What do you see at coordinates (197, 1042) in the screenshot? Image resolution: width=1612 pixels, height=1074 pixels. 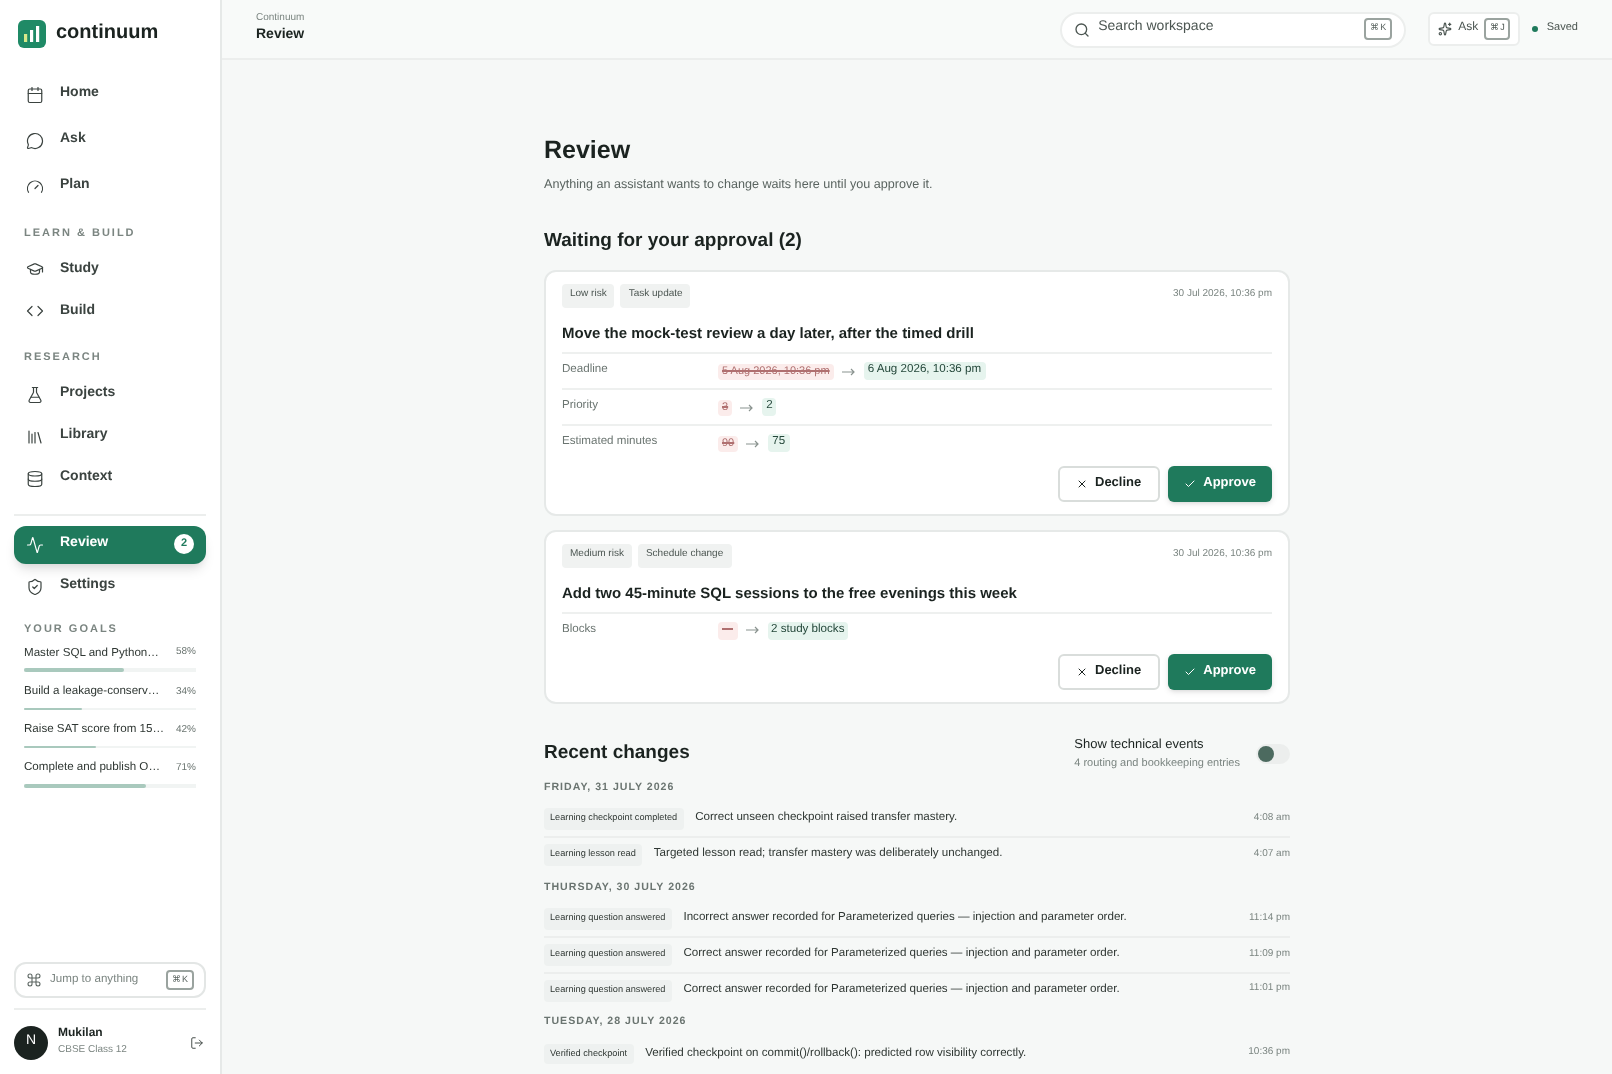 I see `logout-button` at bounding box center [197, 1042].